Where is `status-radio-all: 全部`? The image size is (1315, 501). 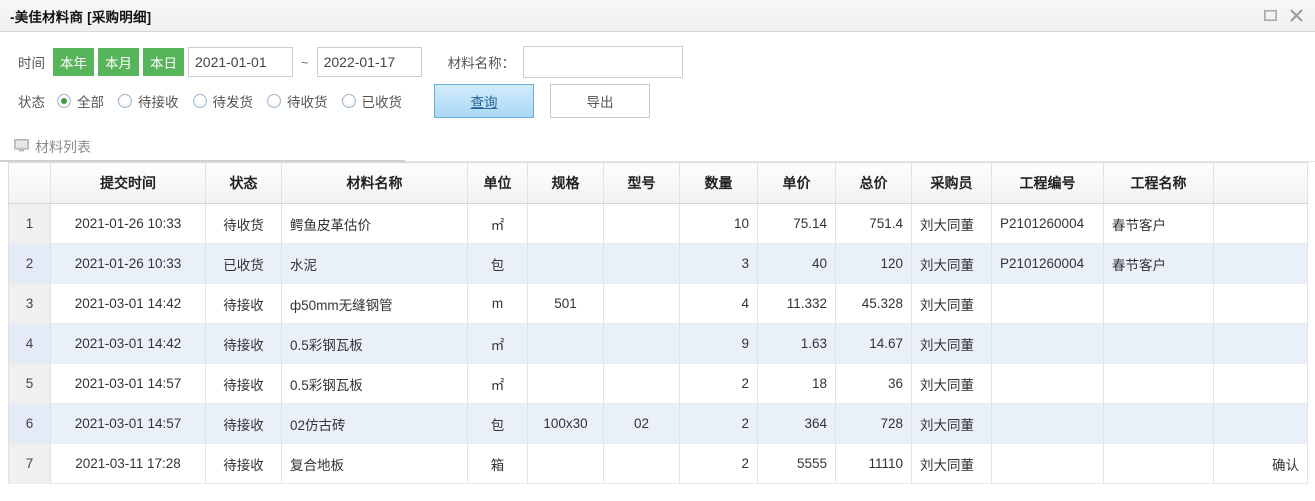
status-radio-all: 全部 is located at coordinates (80, 101).